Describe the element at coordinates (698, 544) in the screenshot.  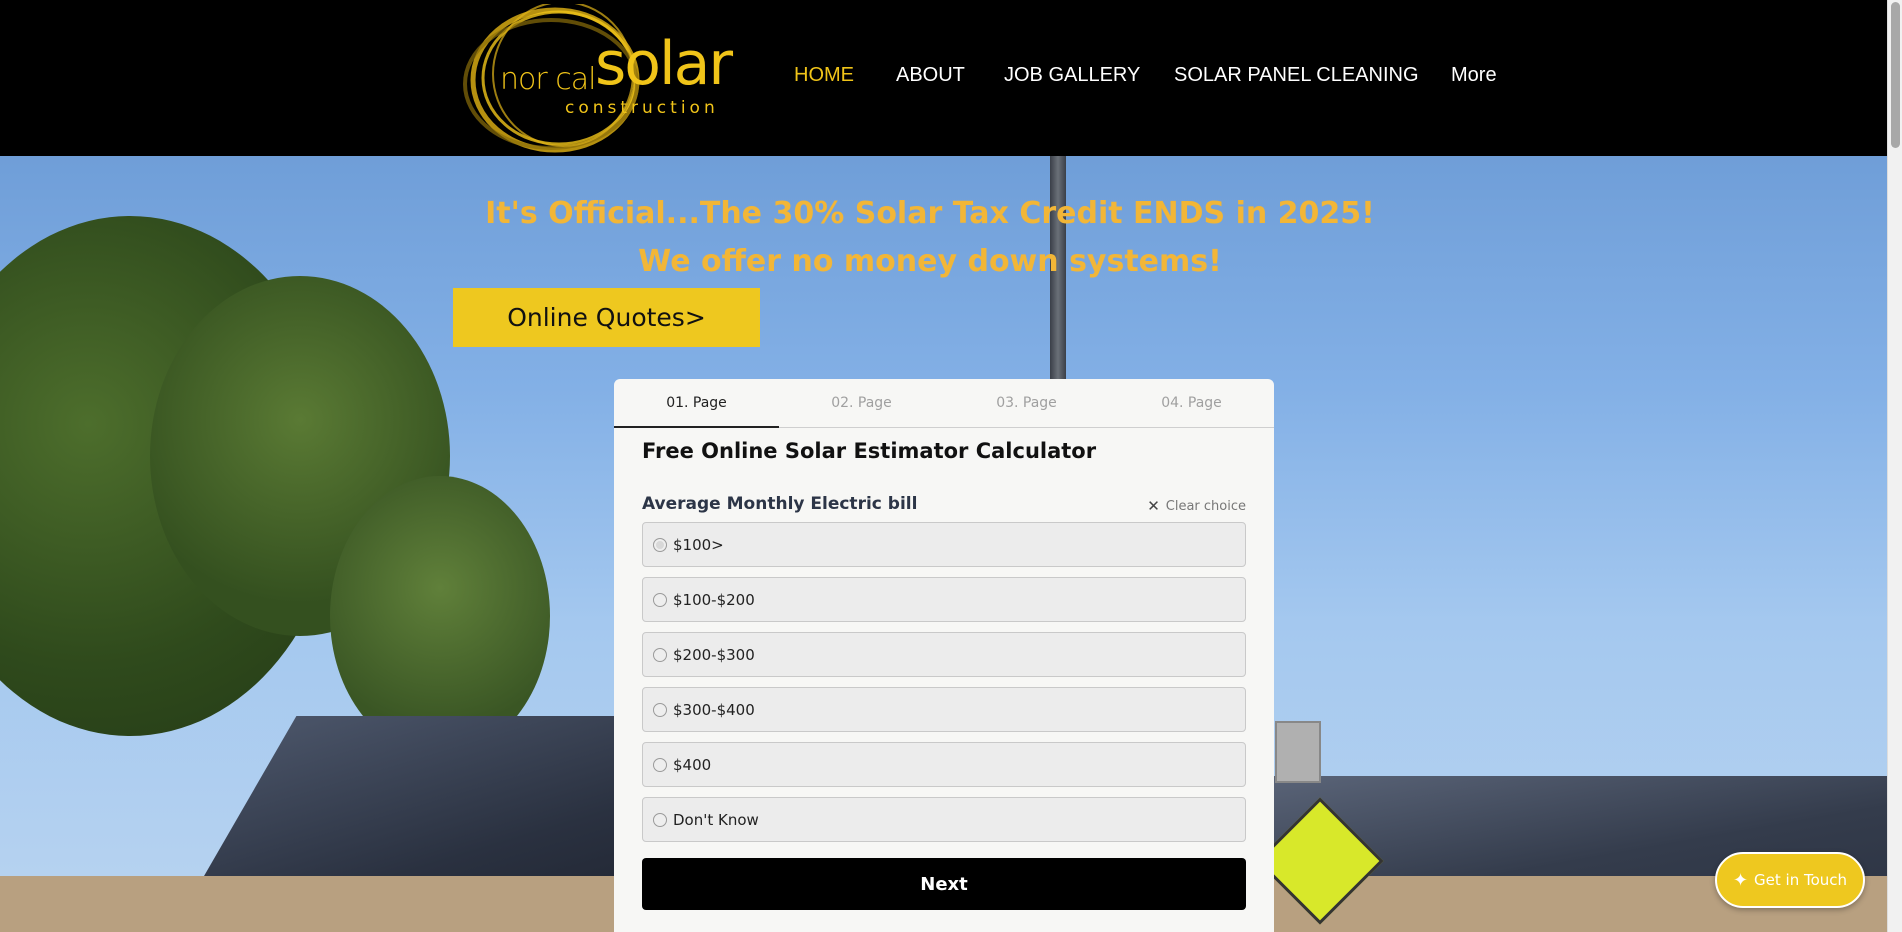
I see `option-label: $100>` at that location.